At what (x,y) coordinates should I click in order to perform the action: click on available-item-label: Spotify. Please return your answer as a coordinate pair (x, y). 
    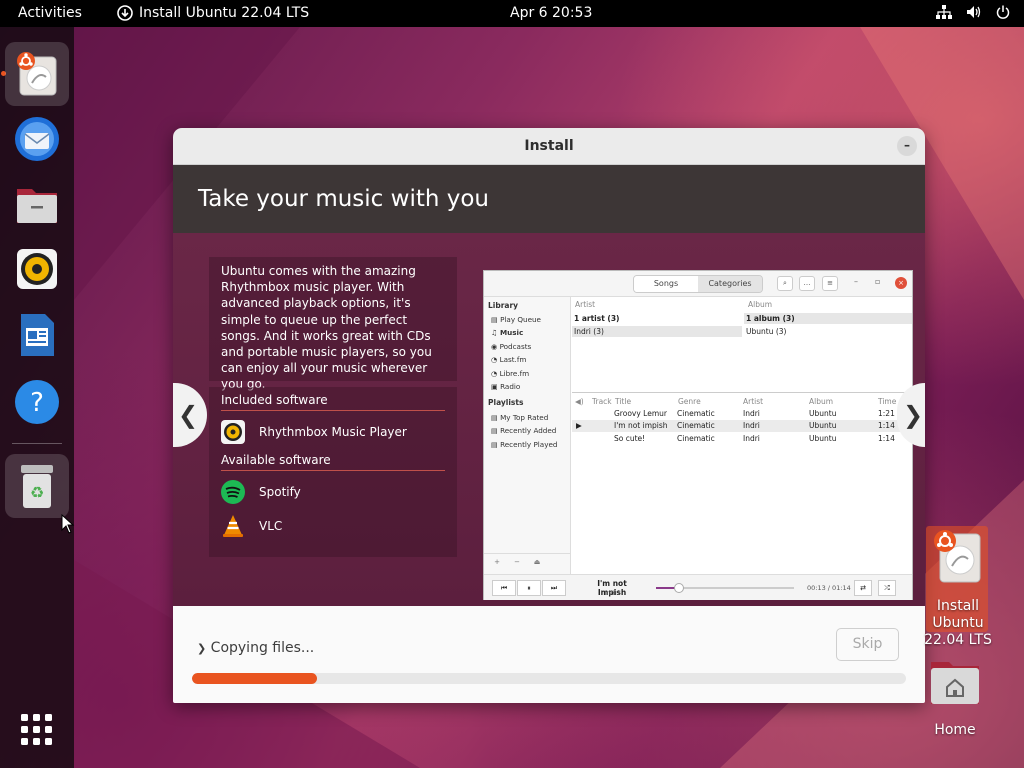
    Looking at the image, I should click on (280, 492).